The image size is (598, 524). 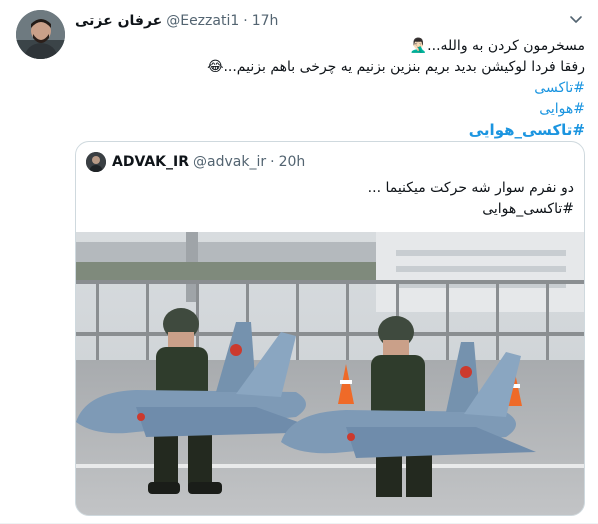 What do you see at coordinates (265, 21) in the screenshot?
I see `tweet-timestamp: 17h` at bounding box center [265, 21].